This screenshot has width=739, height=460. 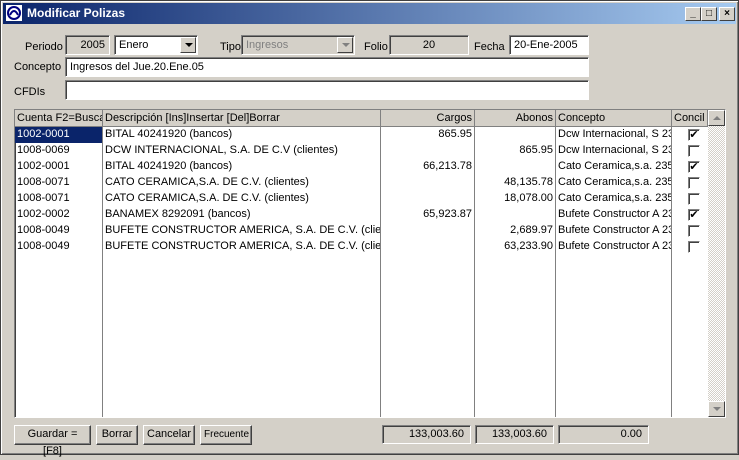 What do you see at coordinates (515, 183) in the screenshot?
I see `cell-abonos: 48,135.78` at bounding box center [515, 183].